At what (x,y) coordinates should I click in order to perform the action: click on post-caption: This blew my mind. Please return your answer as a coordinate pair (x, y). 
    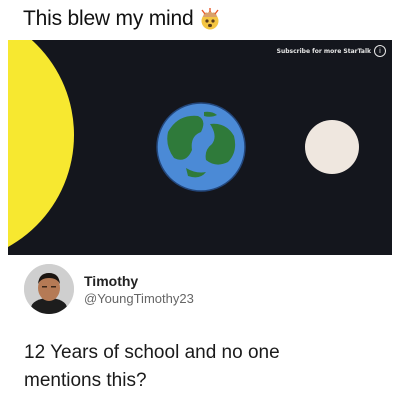
    Looking at the image, I should click on (122, 19).